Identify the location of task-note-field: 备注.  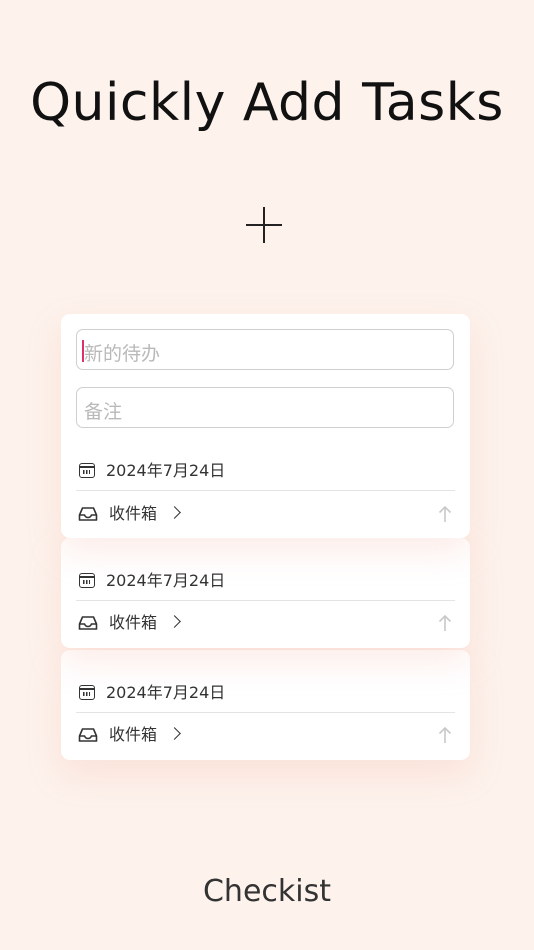
(265, 407).